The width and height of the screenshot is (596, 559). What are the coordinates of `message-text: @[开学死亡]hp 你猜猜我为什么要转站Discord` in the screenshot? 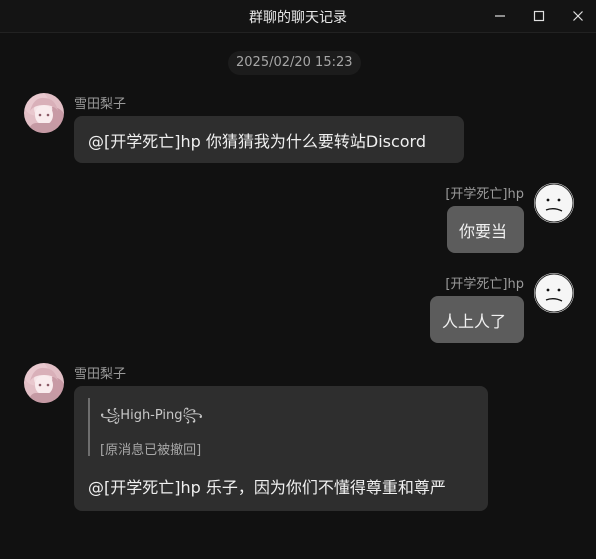 It's located at (257, 141).